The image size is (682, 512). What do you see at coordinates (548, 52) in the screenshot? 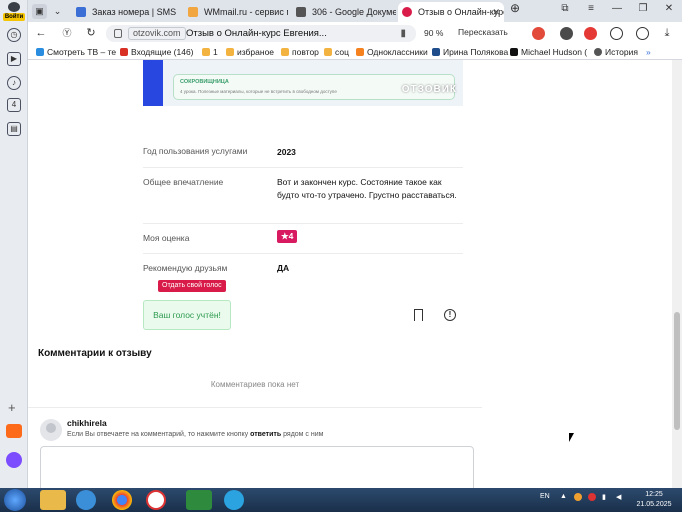
I see `bookmark-item: Michael Hudson (` at bounding box center [548, 52].